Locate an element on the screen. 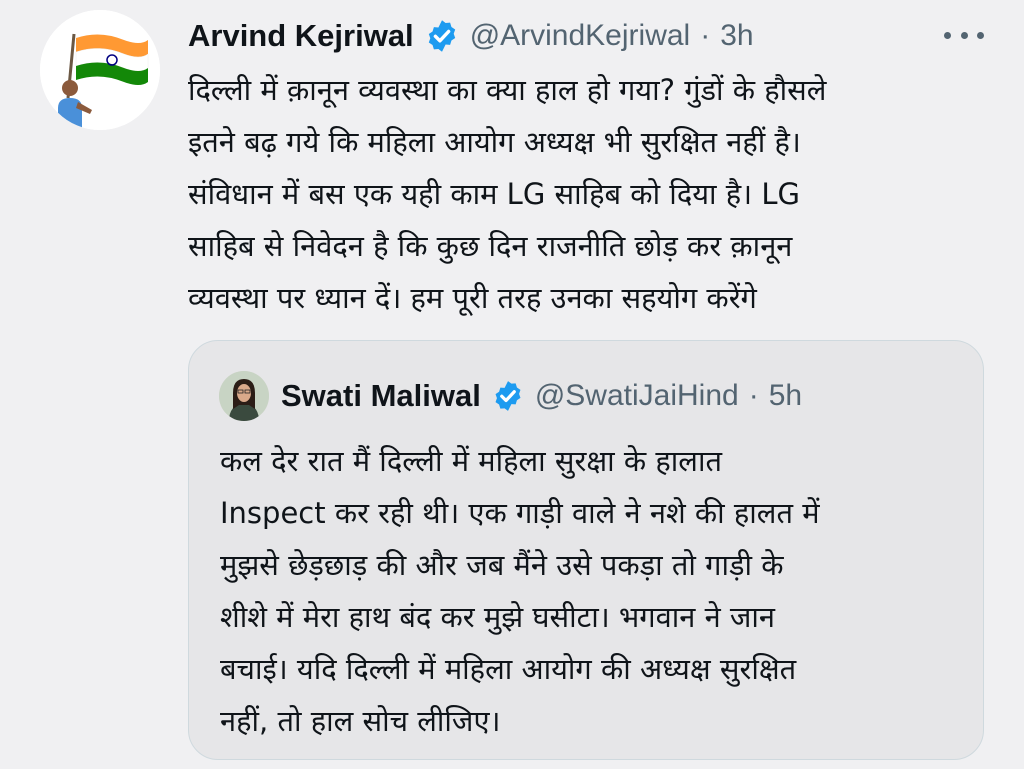  more-options-icon is located at coordinates (964, 35).